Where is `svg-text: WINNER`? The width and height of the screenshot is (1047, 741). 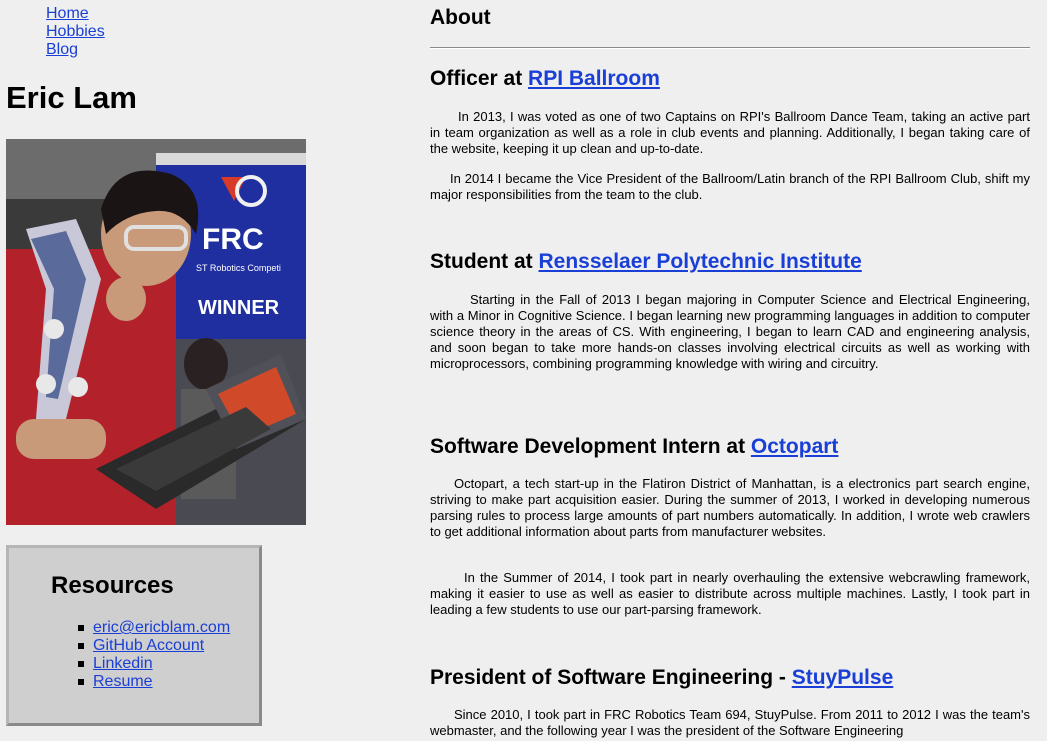
svg-text: WINNER is located at coordinates (239, 308).